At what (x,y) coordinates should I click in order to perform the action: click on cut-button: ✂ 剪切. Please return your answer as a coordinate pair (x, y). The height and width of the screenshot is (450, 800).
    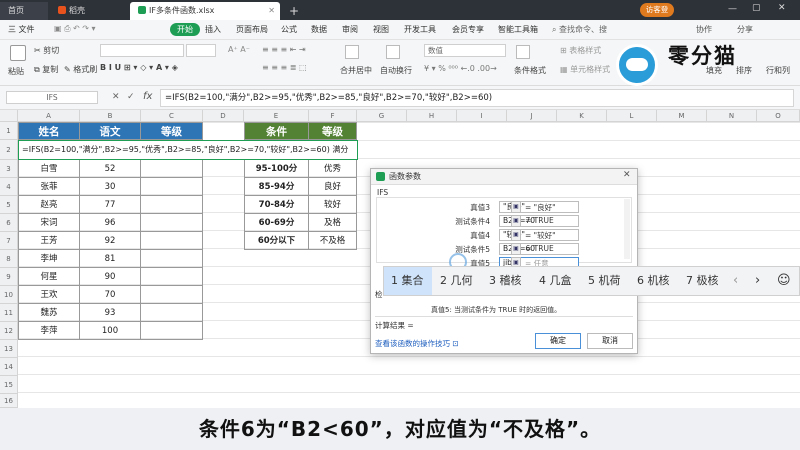
    Looking at the image, I should click on (46, 50).